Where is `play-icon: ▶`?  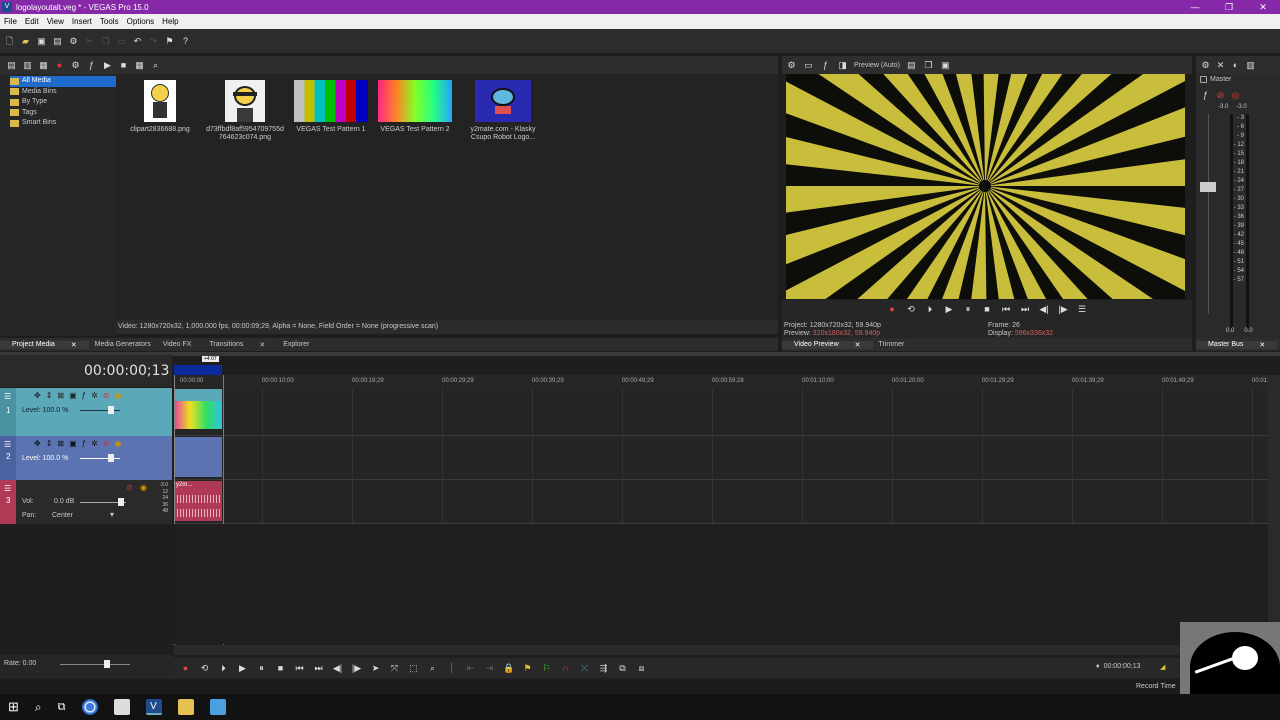
play-icon: ▶ is located at coordinates (949, 309).